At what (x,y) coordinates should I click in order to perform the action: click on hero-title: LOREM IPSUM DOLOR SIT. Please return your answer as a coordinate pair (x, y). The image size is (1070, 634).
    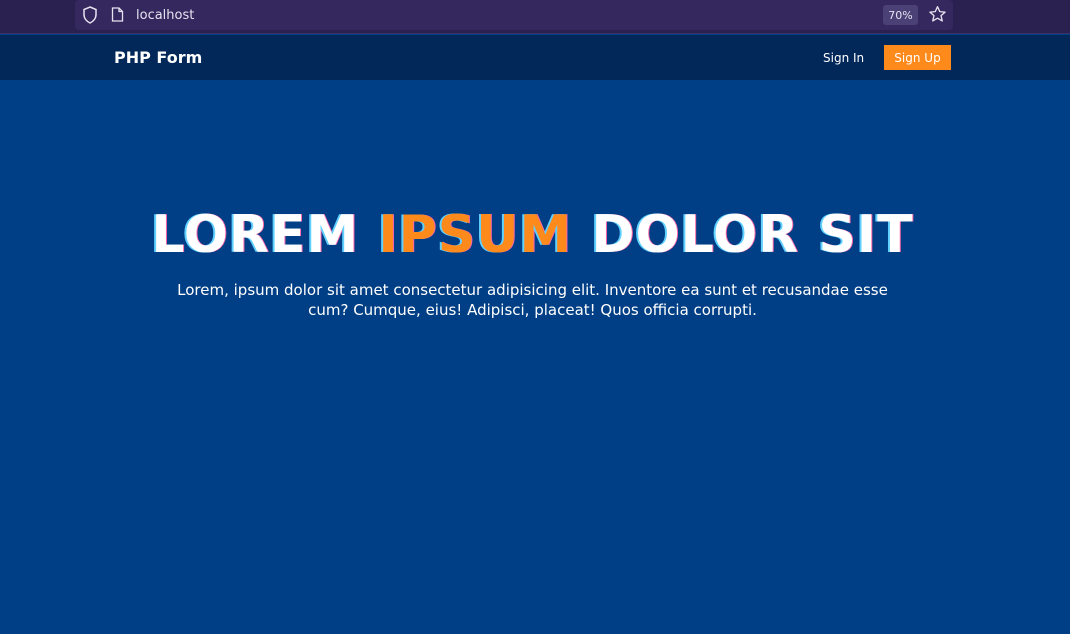
    Looking at the image, I should click on (532, 235).